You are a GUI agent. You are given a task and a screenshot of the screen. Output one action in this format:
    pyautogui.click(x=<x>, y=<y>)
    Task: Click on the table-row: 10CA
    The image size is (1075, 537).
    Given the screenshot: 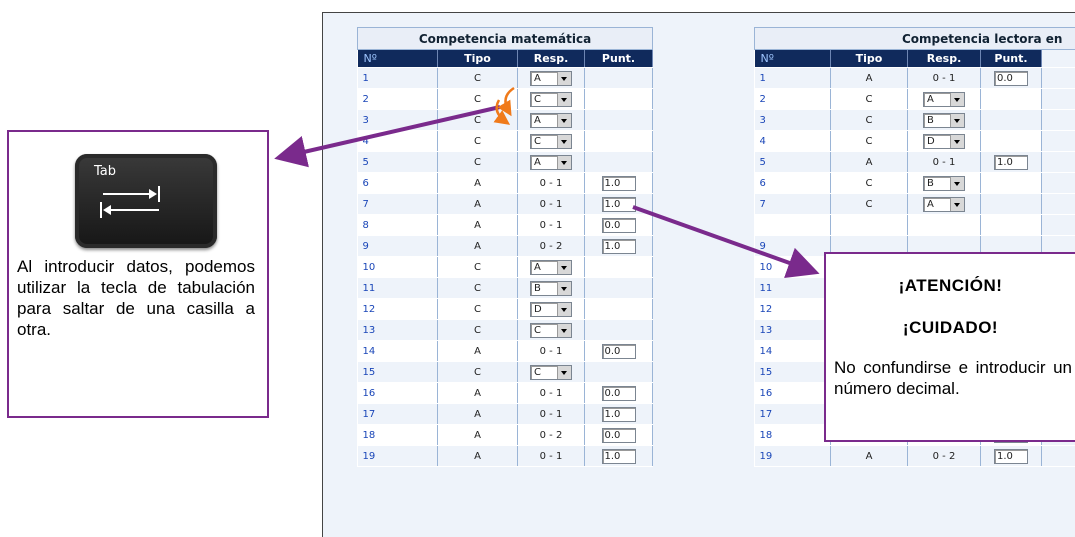 What is the action you would take?
    pyautogui.click(x=505, y=267)
    